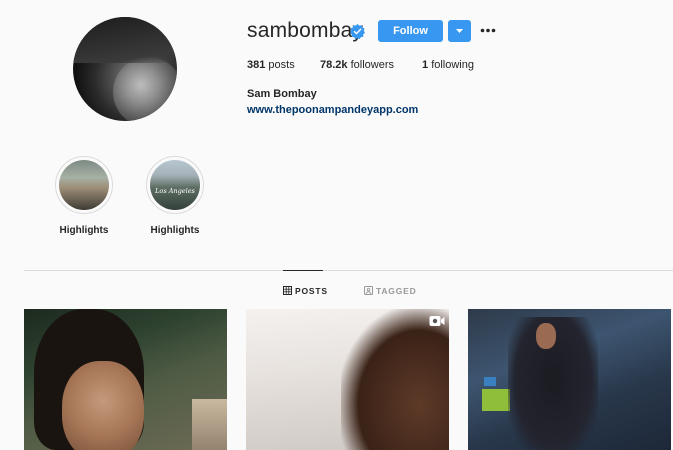  Describe the element at coordinates (256, 65) in the screenshot. I see `posts-count: 381` at that location.